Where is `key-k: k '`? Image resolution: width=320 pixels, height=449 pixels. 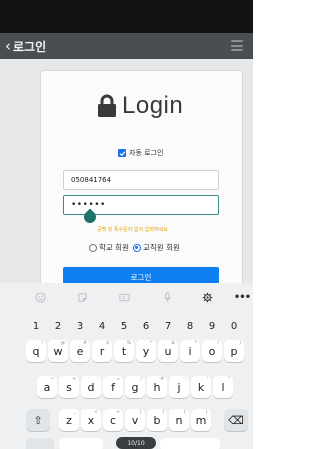 key-k: k ' is located at coordinates (201, 387).